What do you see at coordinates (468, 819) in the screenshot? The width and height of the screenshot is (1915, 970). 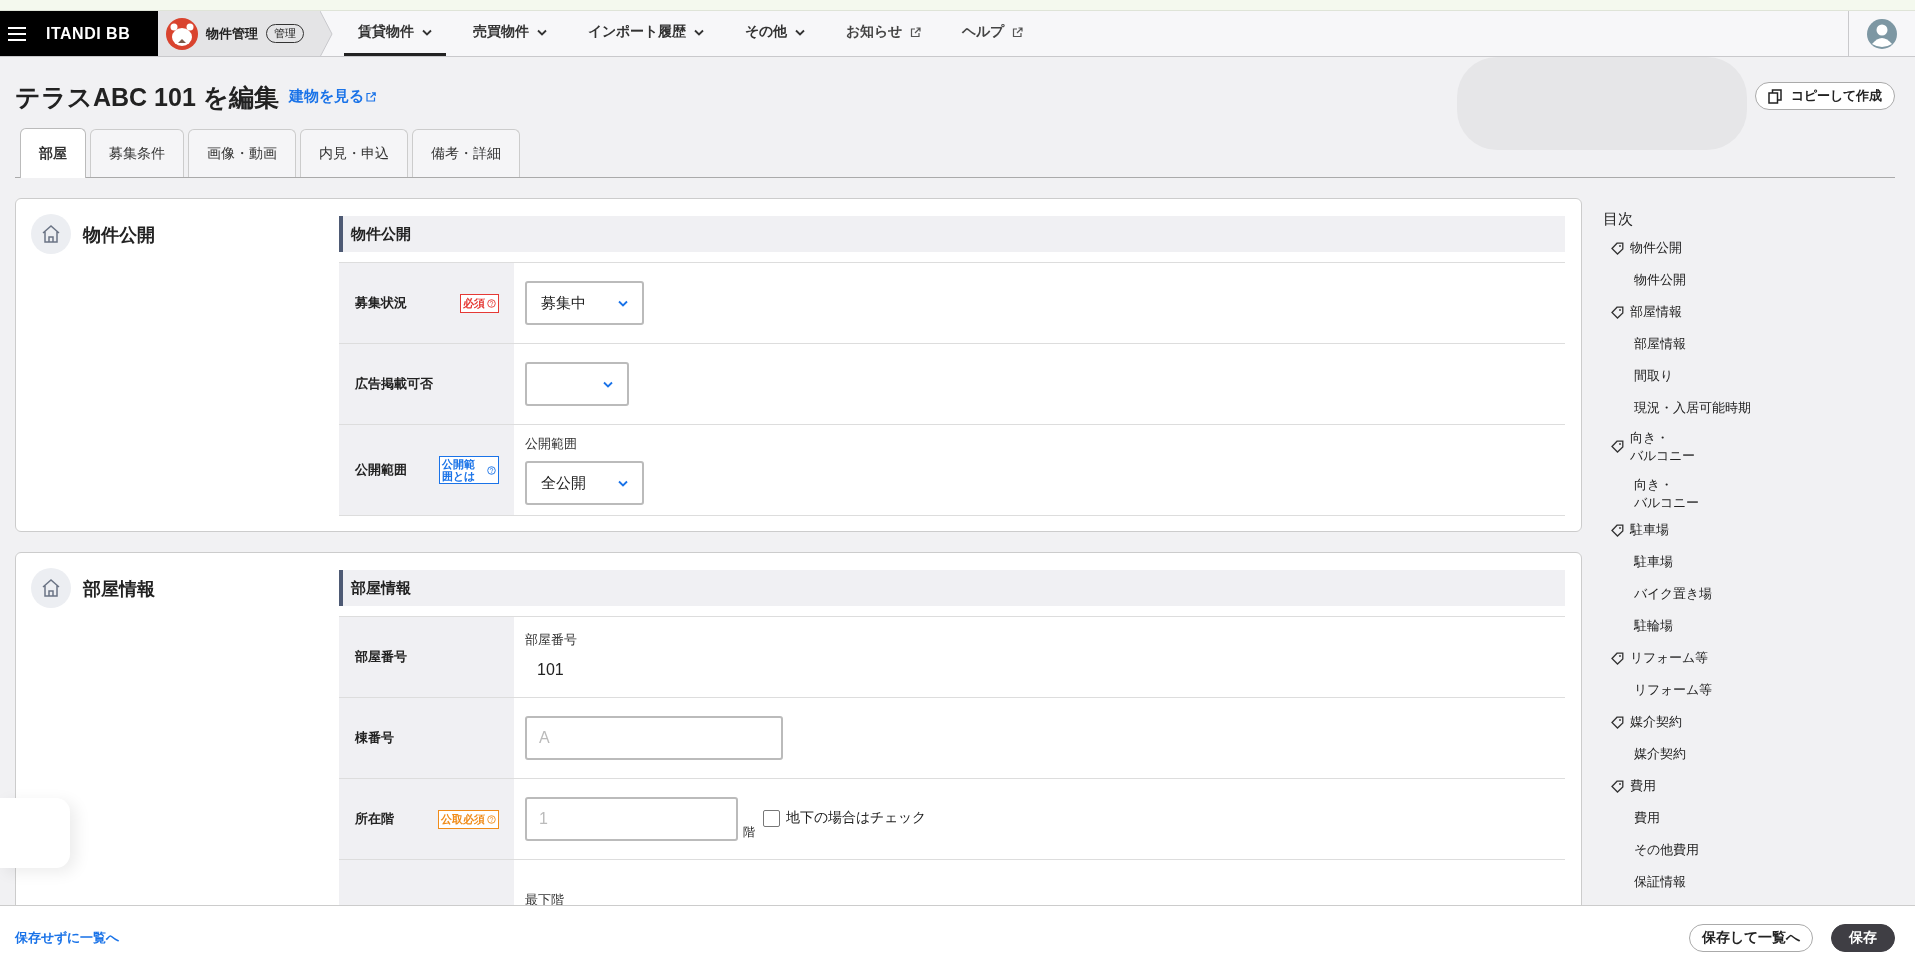 I see `requirement-badge: 公取必須` at bounding box center [468, 819].